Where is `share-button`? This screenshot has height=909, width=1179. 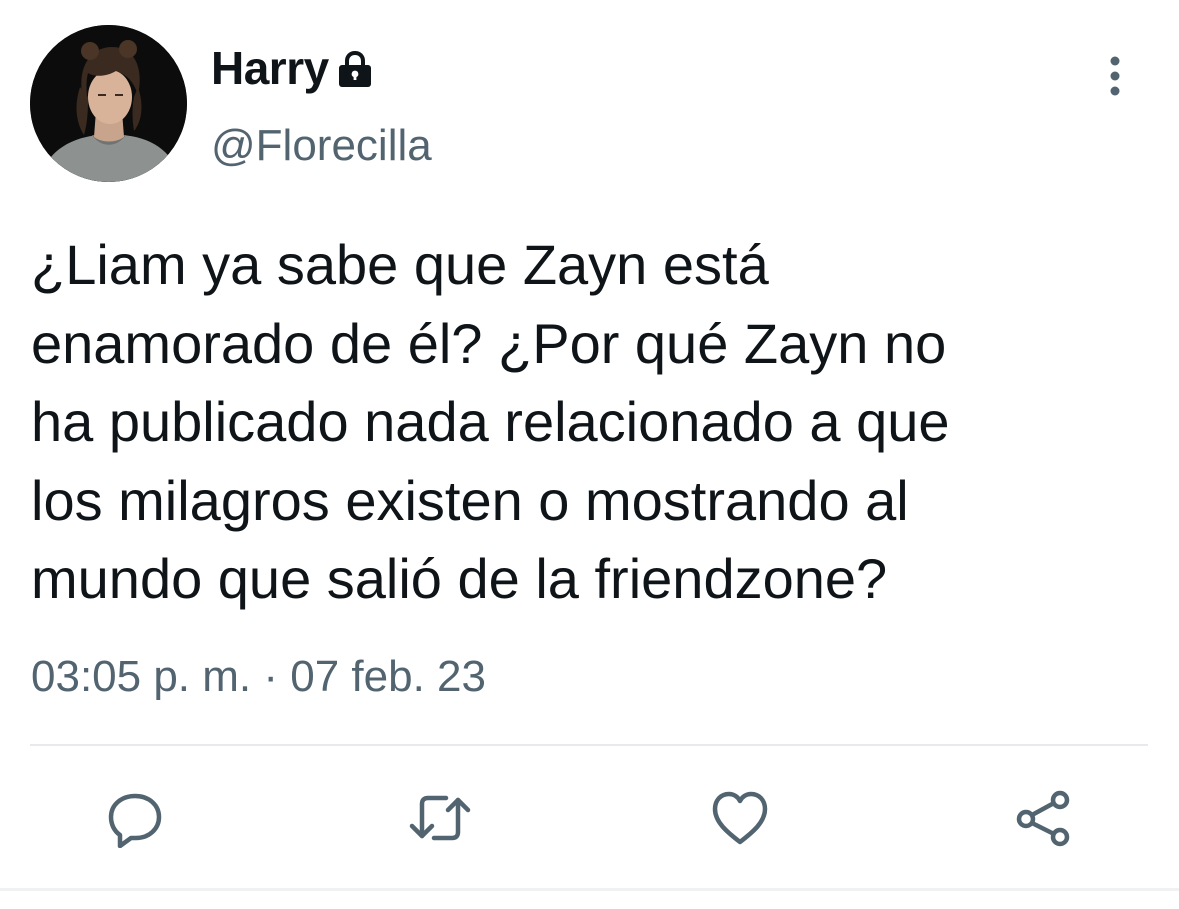
share-button is located at coordinates (1043, 818).